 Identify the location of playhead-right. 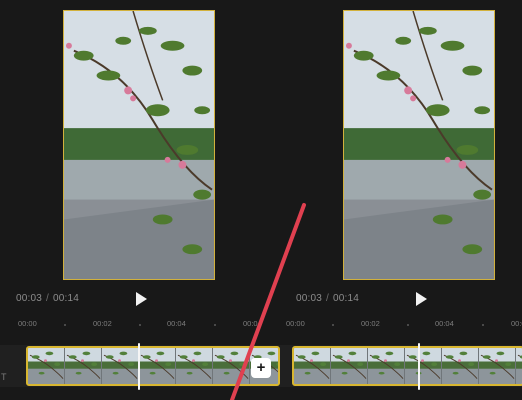
(419, 366).